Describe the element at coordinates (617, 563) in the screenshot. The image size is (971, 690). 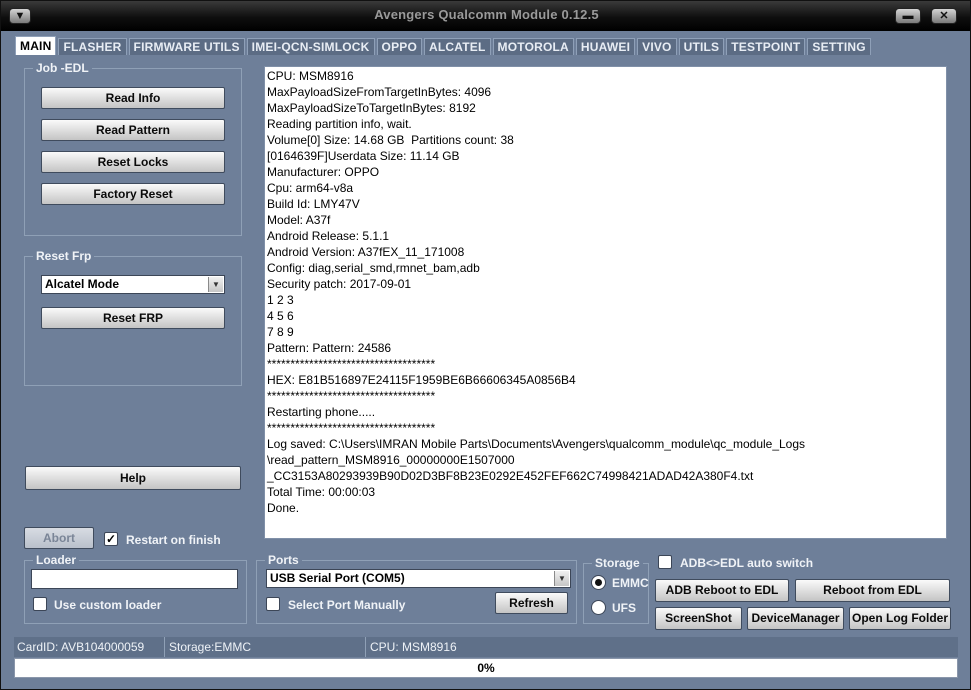
I see `storage-title: Storage` at that location.